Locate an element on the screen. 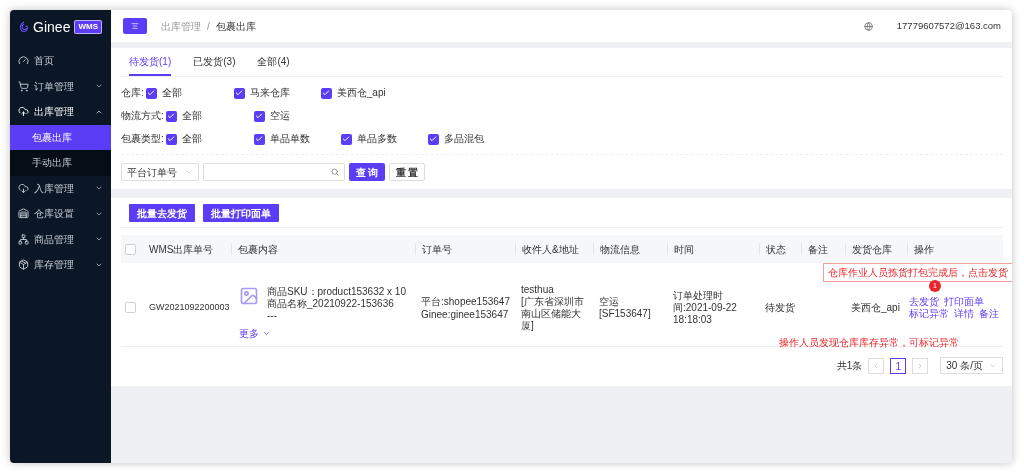  search-type-select: 平台订单号 is located at coordinates (160, 172).